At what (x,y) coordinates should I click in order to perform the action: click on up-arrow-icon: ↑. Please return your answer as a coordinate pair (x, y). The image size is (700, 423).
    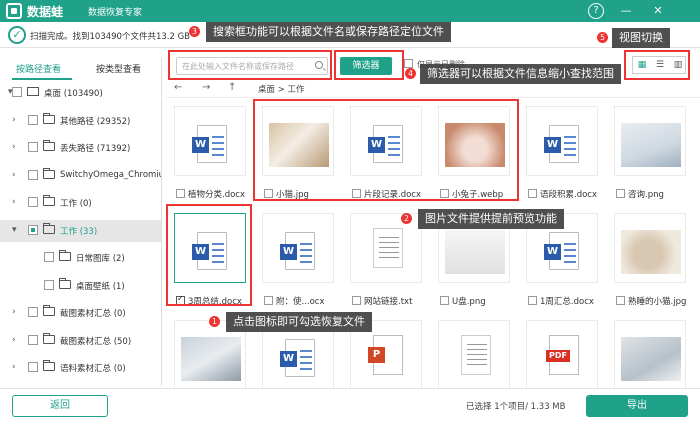
    Looking at the image, I should click on (232, 87).